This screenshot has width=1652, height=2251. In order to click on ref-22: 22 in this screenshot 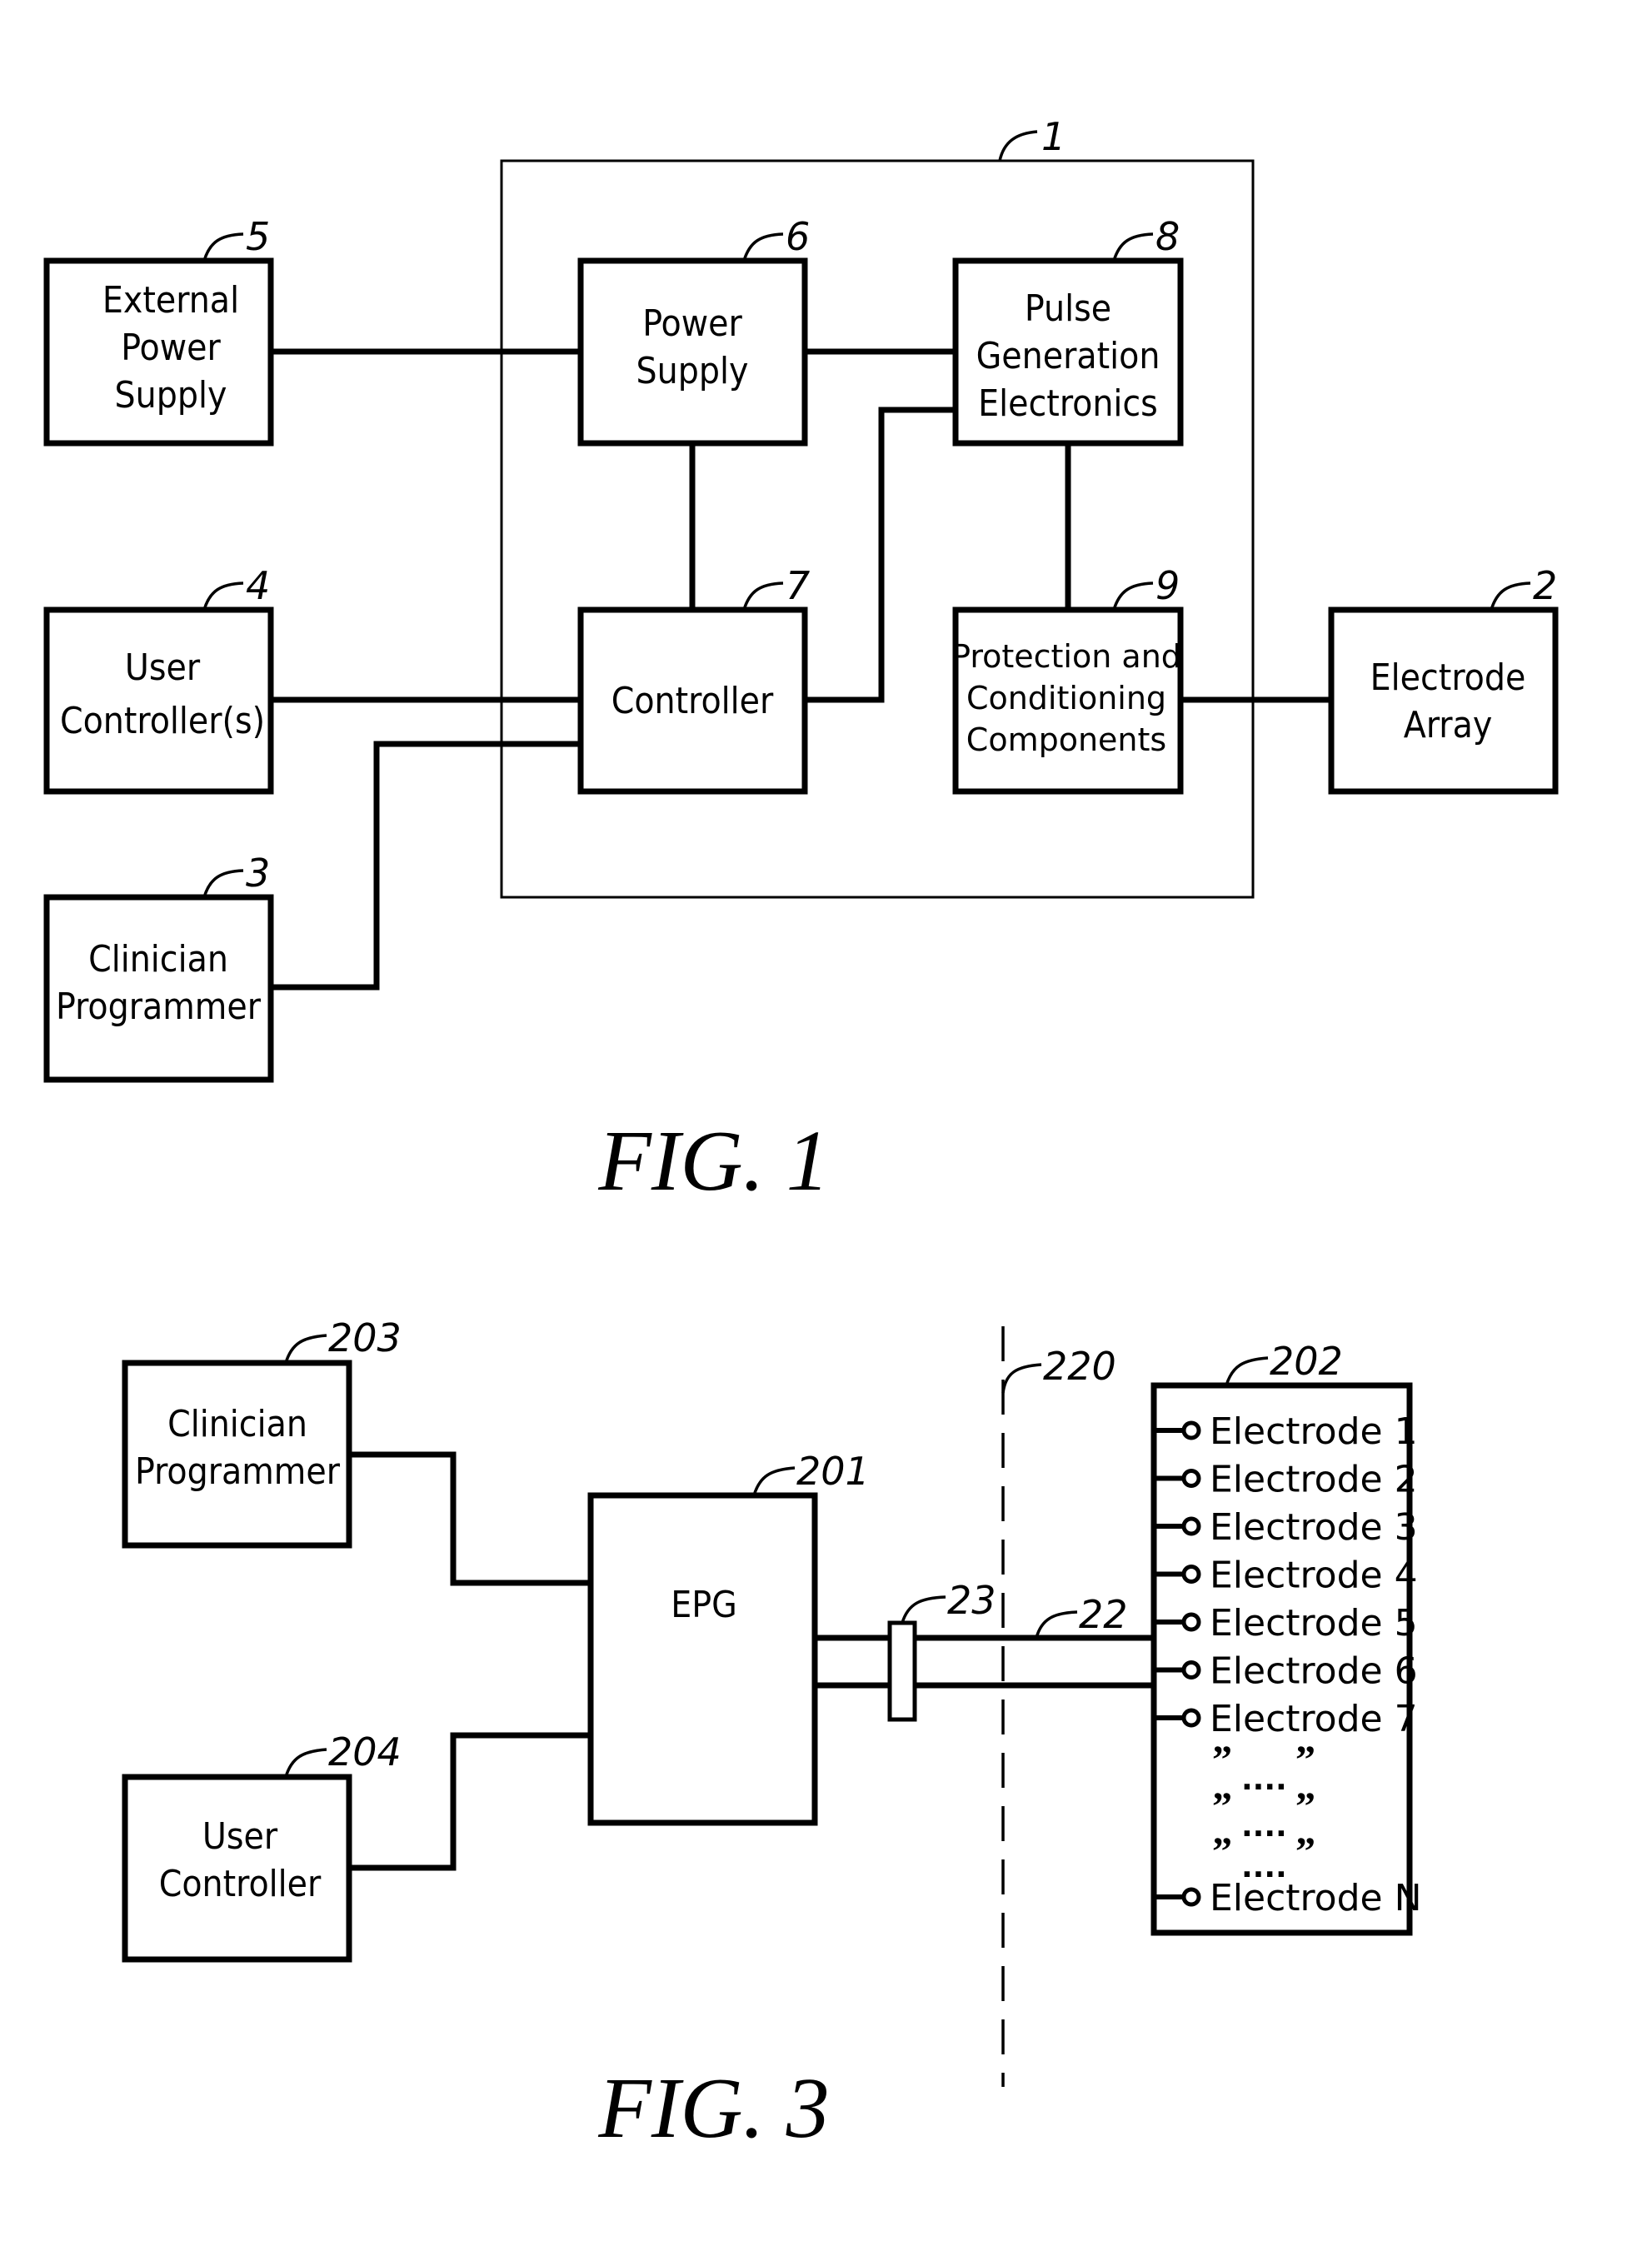, I will do `click(1103, 1614)`.